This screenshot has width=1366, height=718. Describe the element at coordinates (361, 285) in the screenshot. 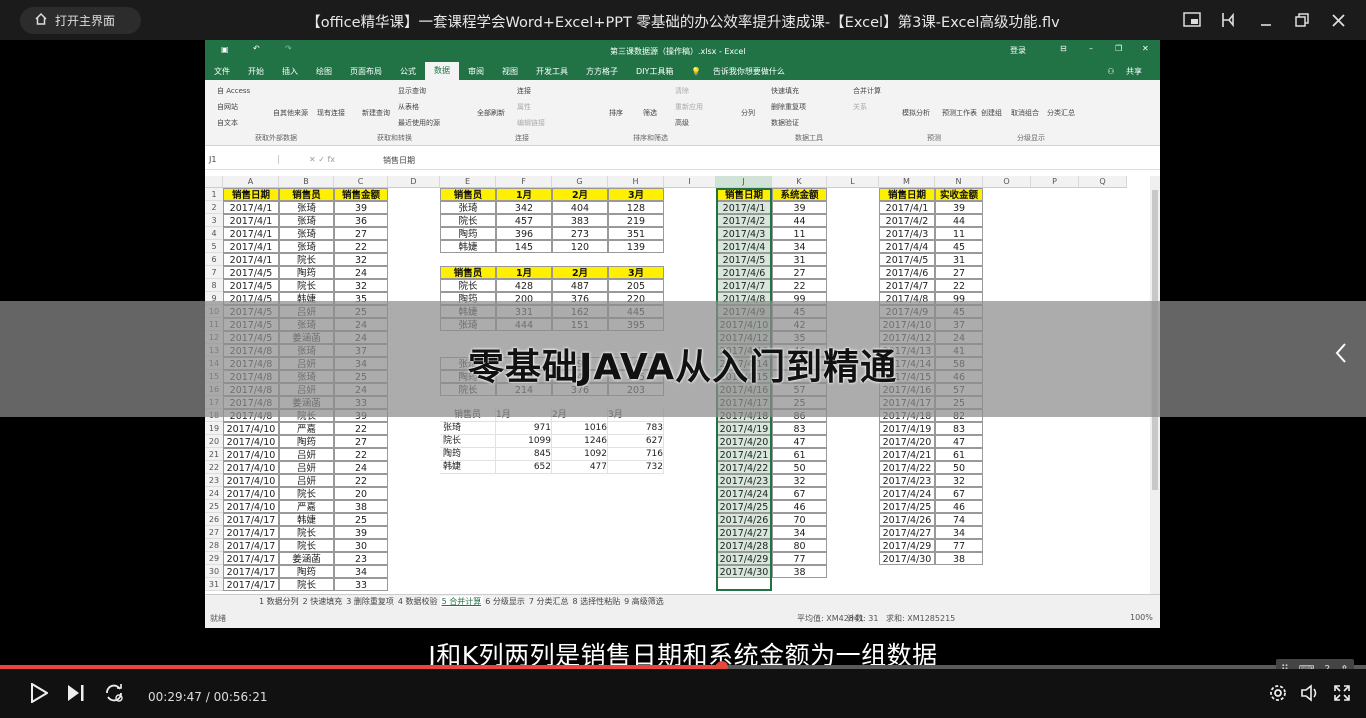

I see `table-sales-cell: 32` at that location.